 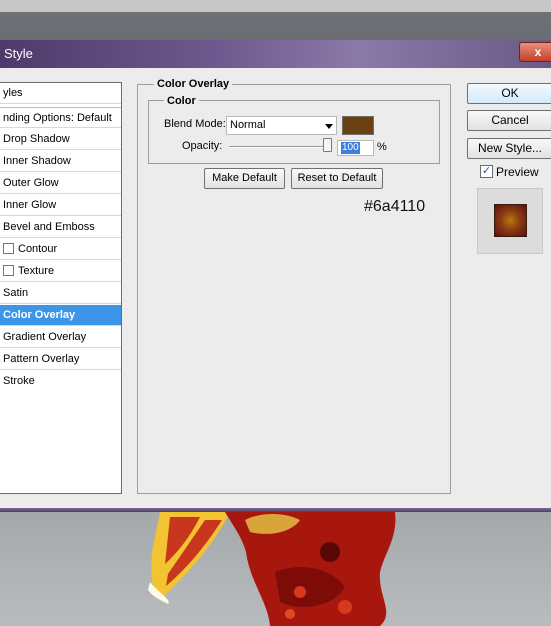 What do you see at coordinates (60, 227) in the screenshot?
I see `style-item-bevel-emboss: Bevel and Emboss` at bounding box center [60, 227].